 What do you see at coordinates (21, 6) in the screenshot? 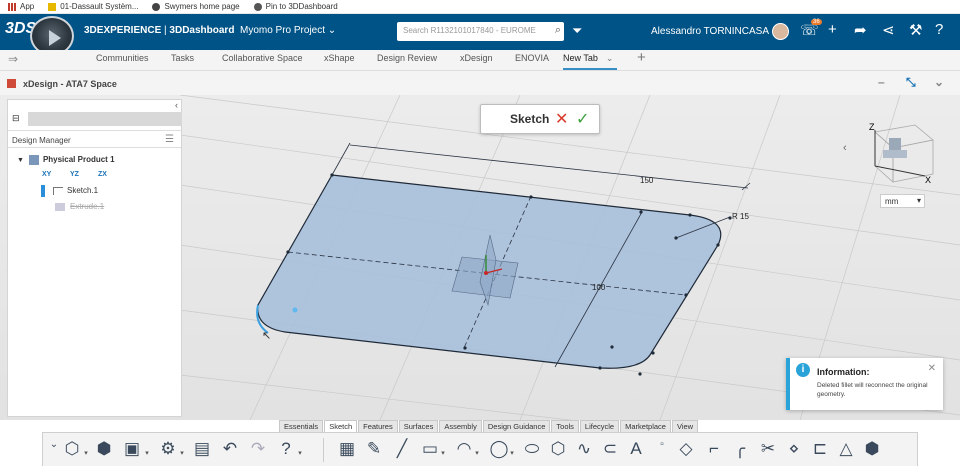
I see `bookmark-app: App` at bounding box center [21, 6].